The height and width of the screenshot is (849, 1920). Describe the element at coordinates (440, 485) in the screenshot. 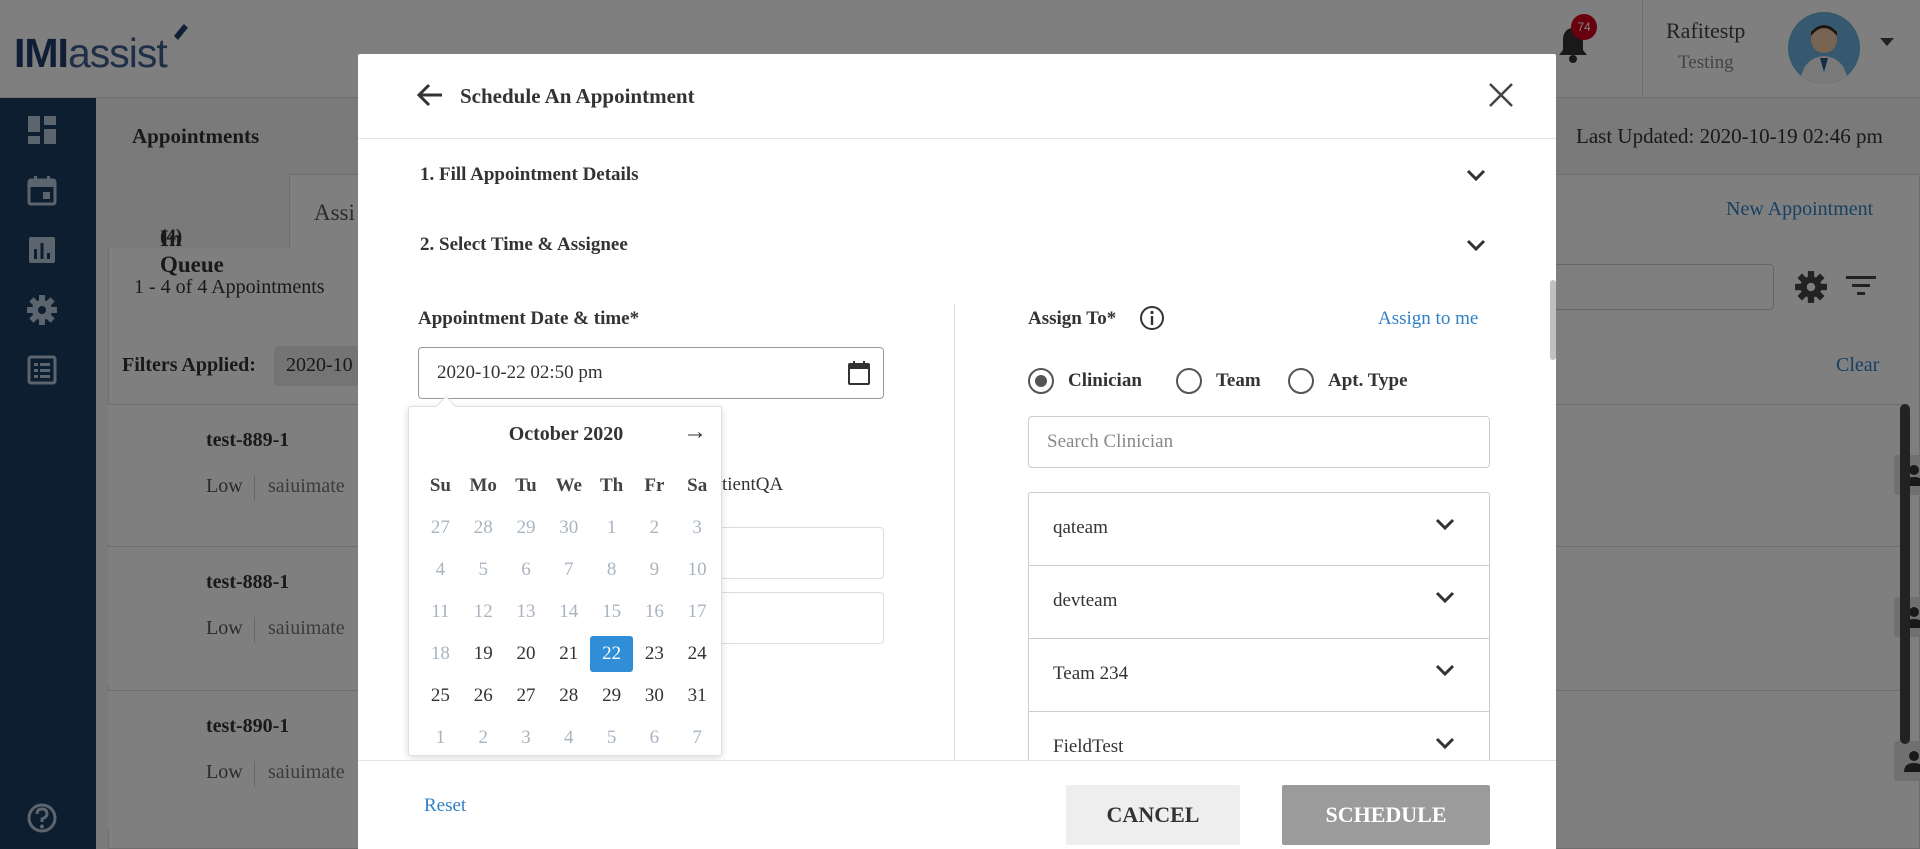

I see `weekday-label: Su` at that location.